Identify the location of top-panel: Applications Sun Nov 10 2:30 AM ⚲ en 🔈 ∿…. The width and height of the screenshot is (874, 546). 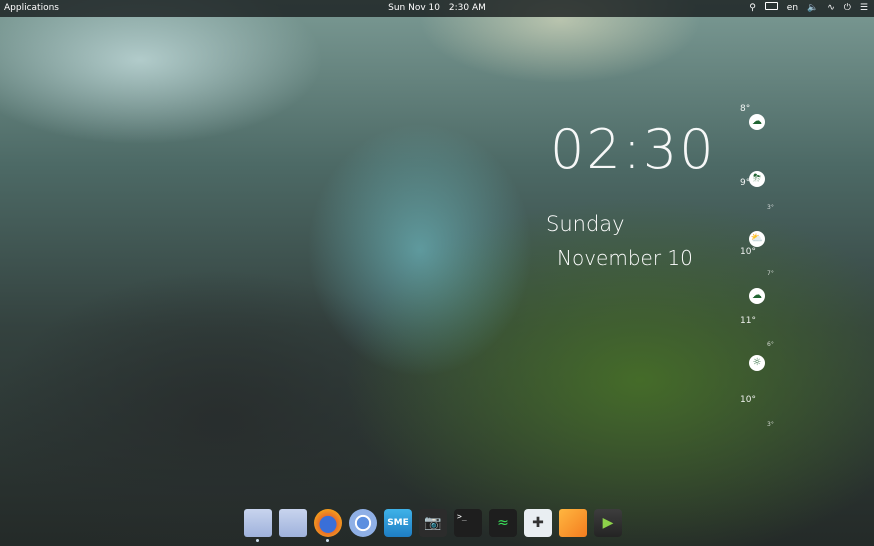
(437, 8).